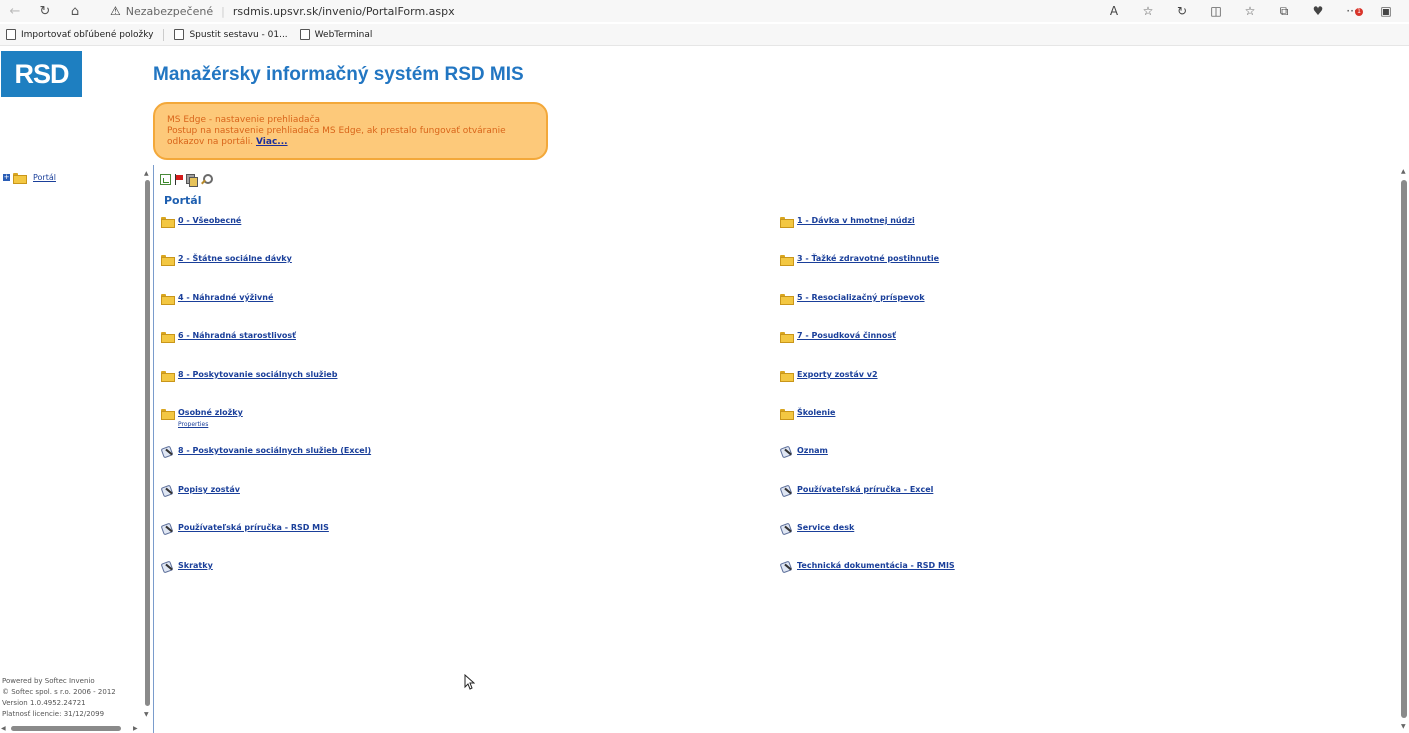  What do you see at coordinates (225, 298) in the screenshot?
I see `portal-link: 4 - Náhradné výživné` at bounding box center [225, 298].